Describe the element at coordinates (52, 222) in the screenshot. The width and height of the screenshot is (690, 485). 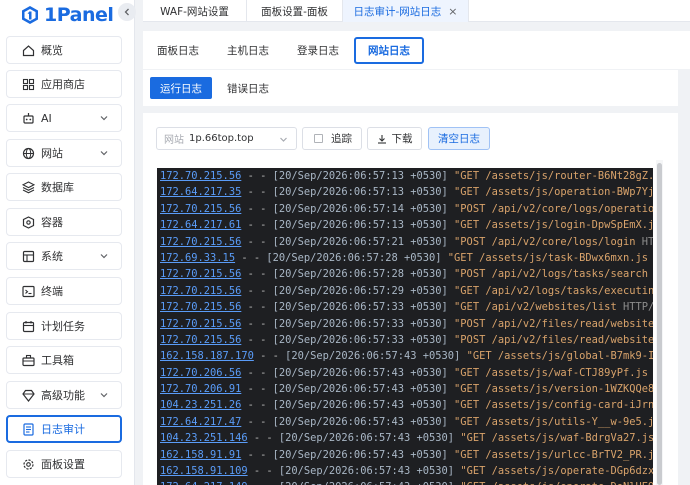
I see `sidebar-item-label: 容器` at that location.